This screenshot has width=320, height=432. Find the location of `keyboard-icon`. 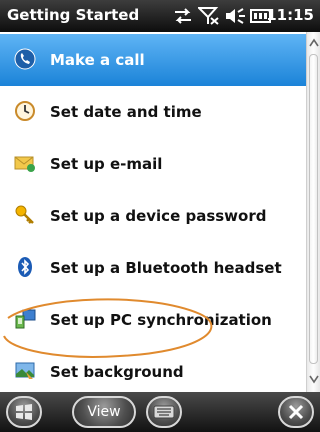

keyboard-icon is located at coordinates (164, 412).